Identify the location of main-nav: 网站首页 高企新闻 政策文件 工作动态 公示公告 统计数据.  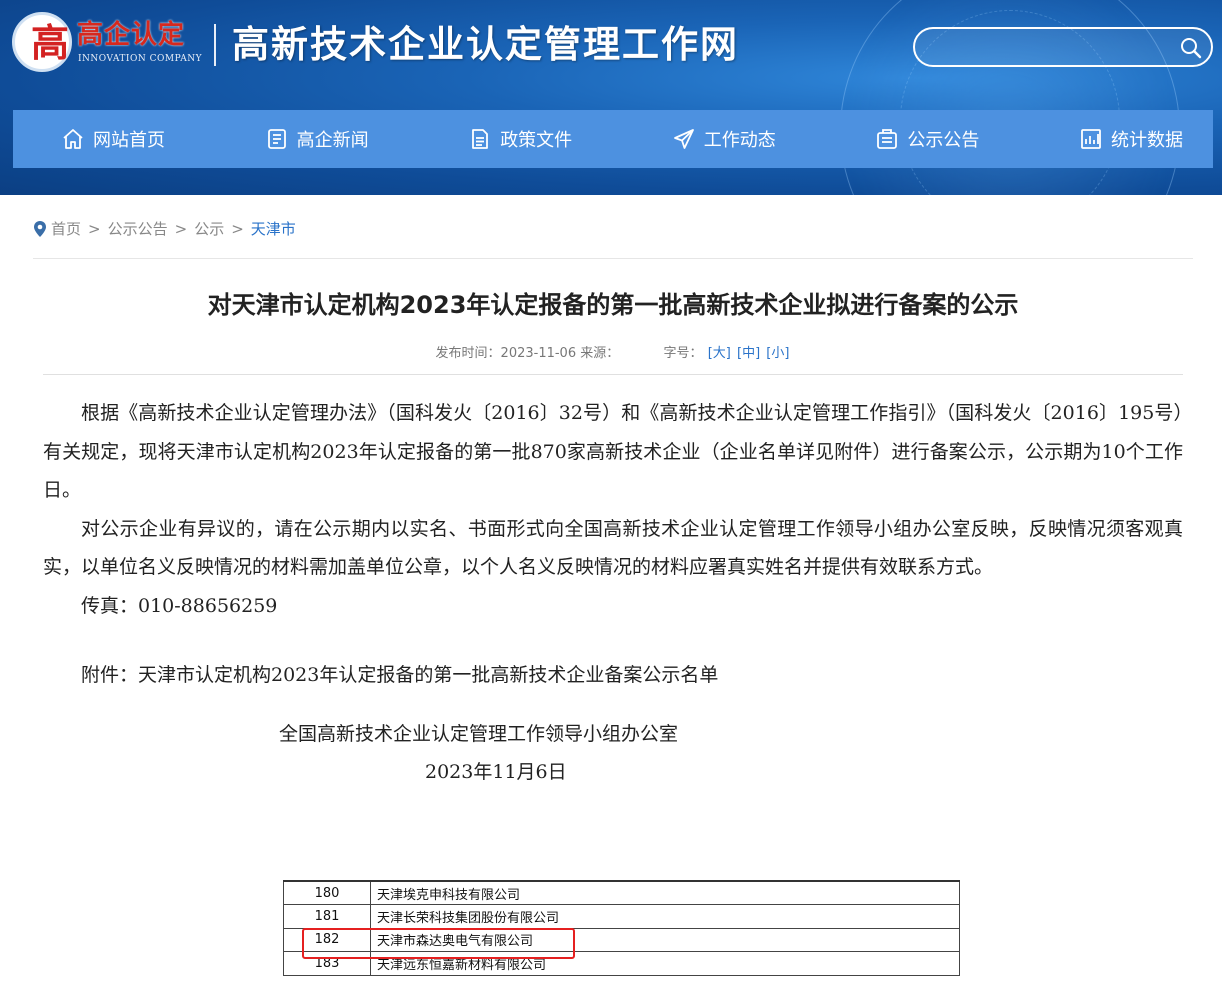
(613, 139).